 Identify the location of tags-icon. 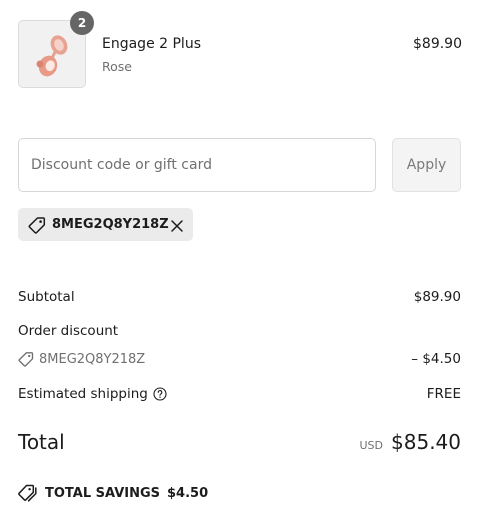
(28, 493).